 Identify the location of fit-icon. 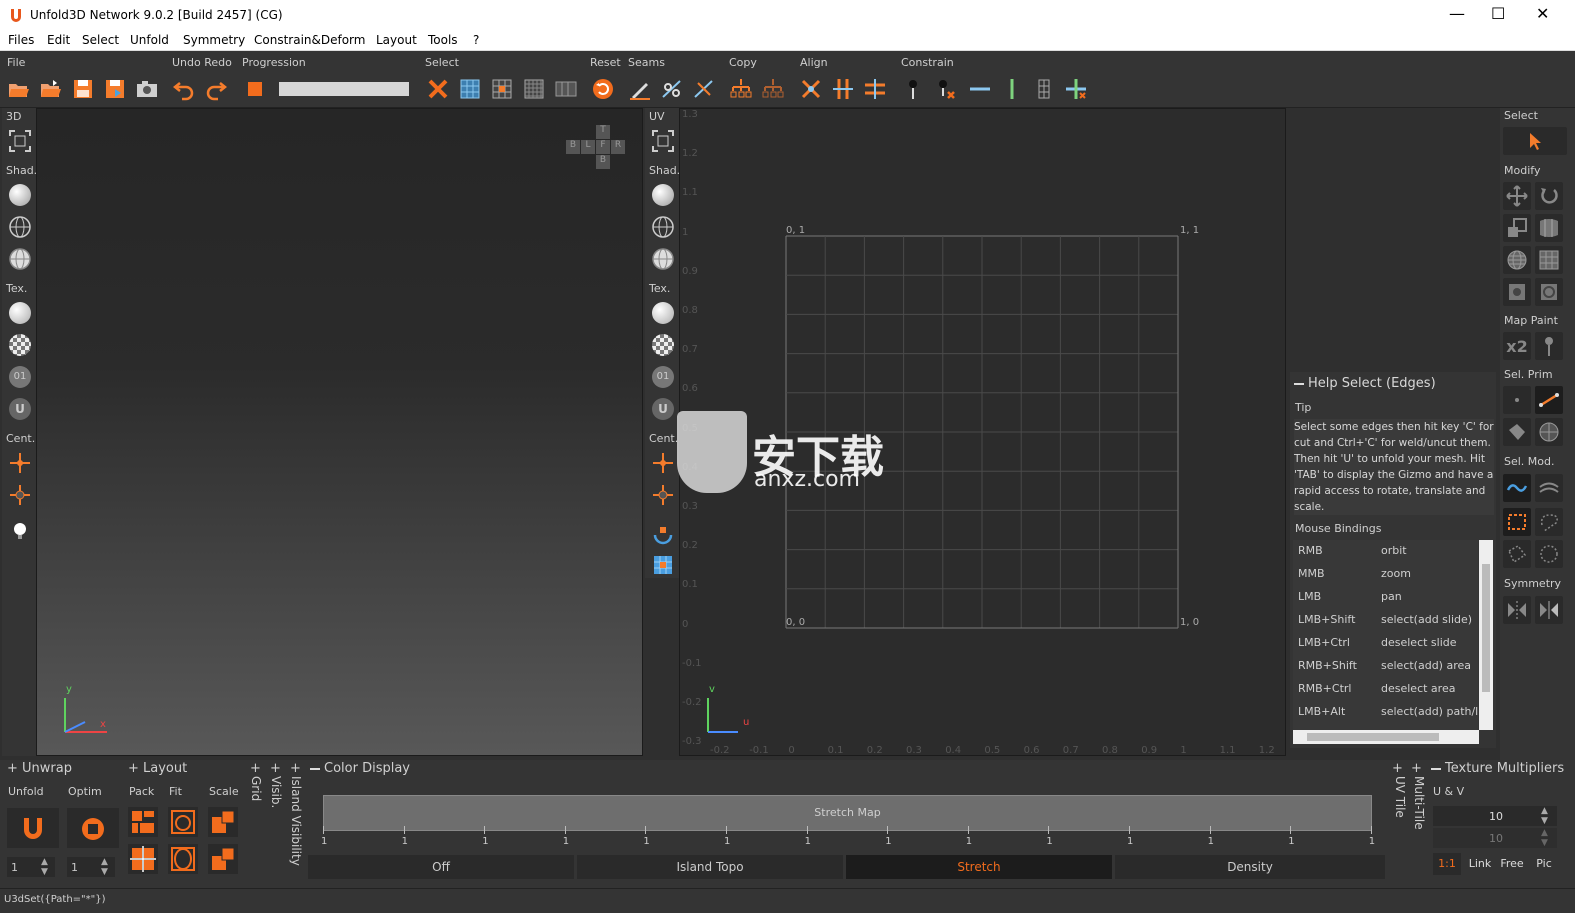
(183, 822).